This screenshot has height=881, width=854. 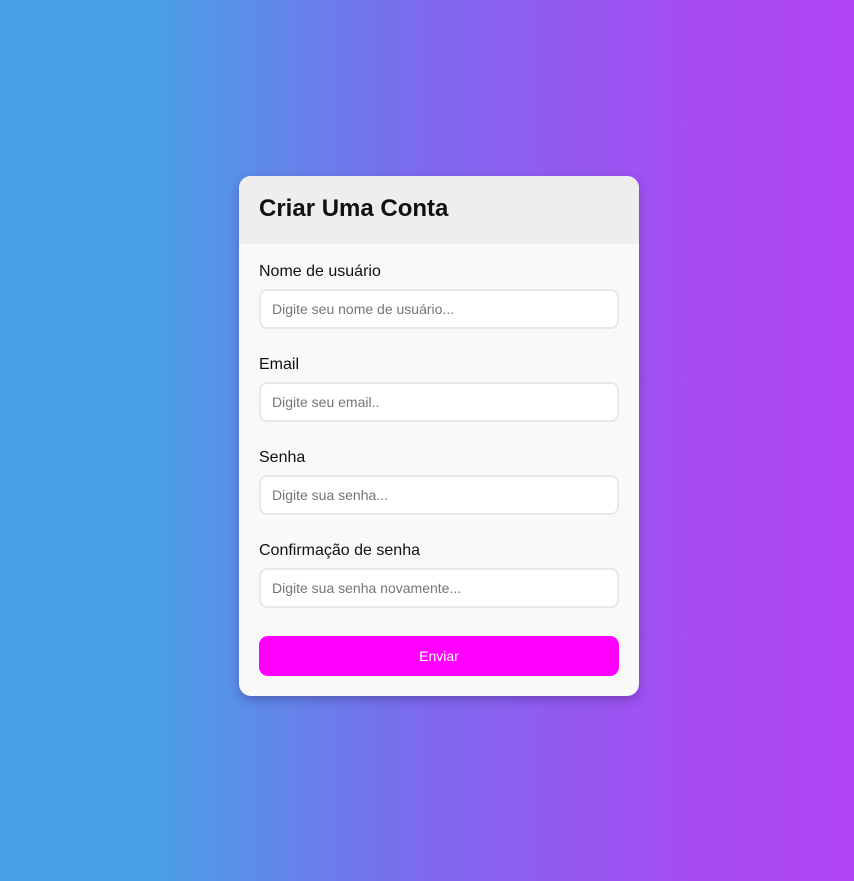 What do you see at coordinates (439, 588) in the screenshot?
I see `password-confirm-input` at bounding box center [439, 588].